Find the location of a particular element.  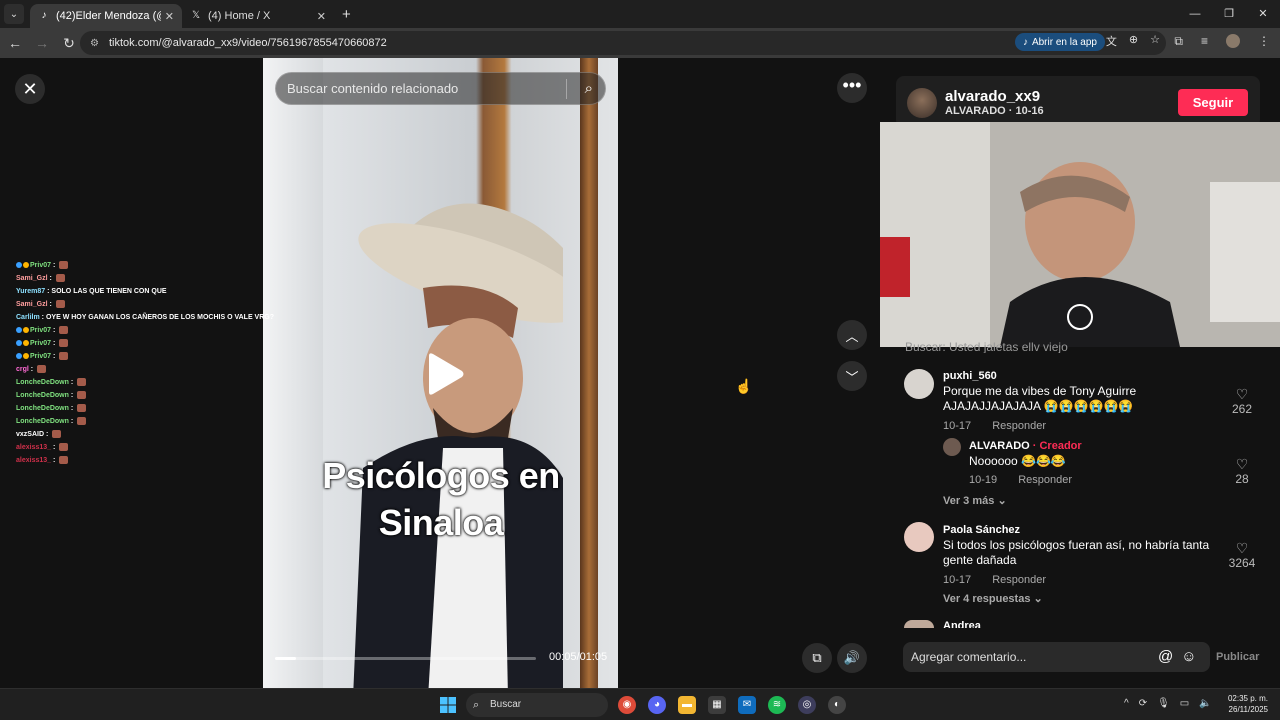

follow-button: Seguir is located at coordinates (1213, 102).